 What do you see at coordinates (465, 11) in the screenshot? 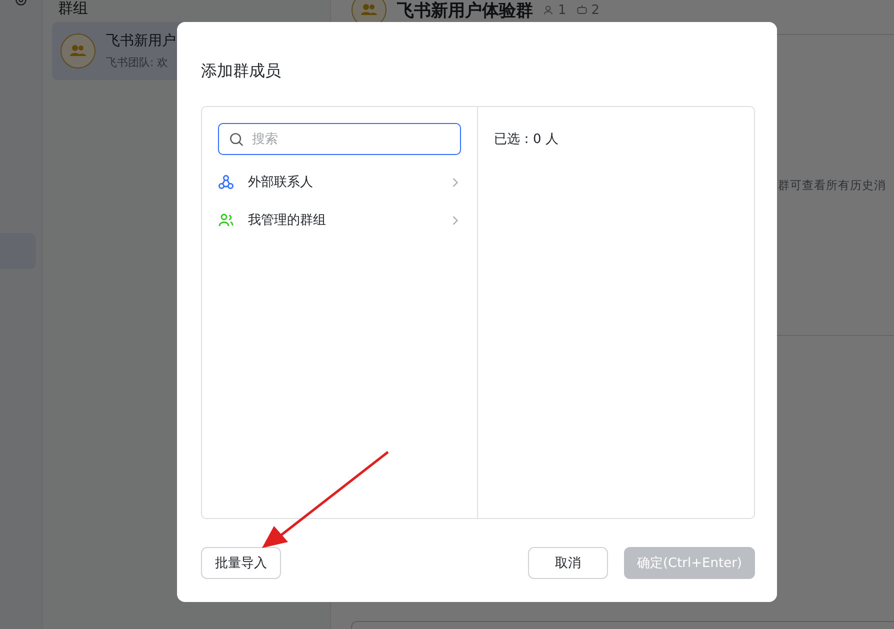
I see `chat-title: 飞书新用户体验群` at bounding box center [465, 11].